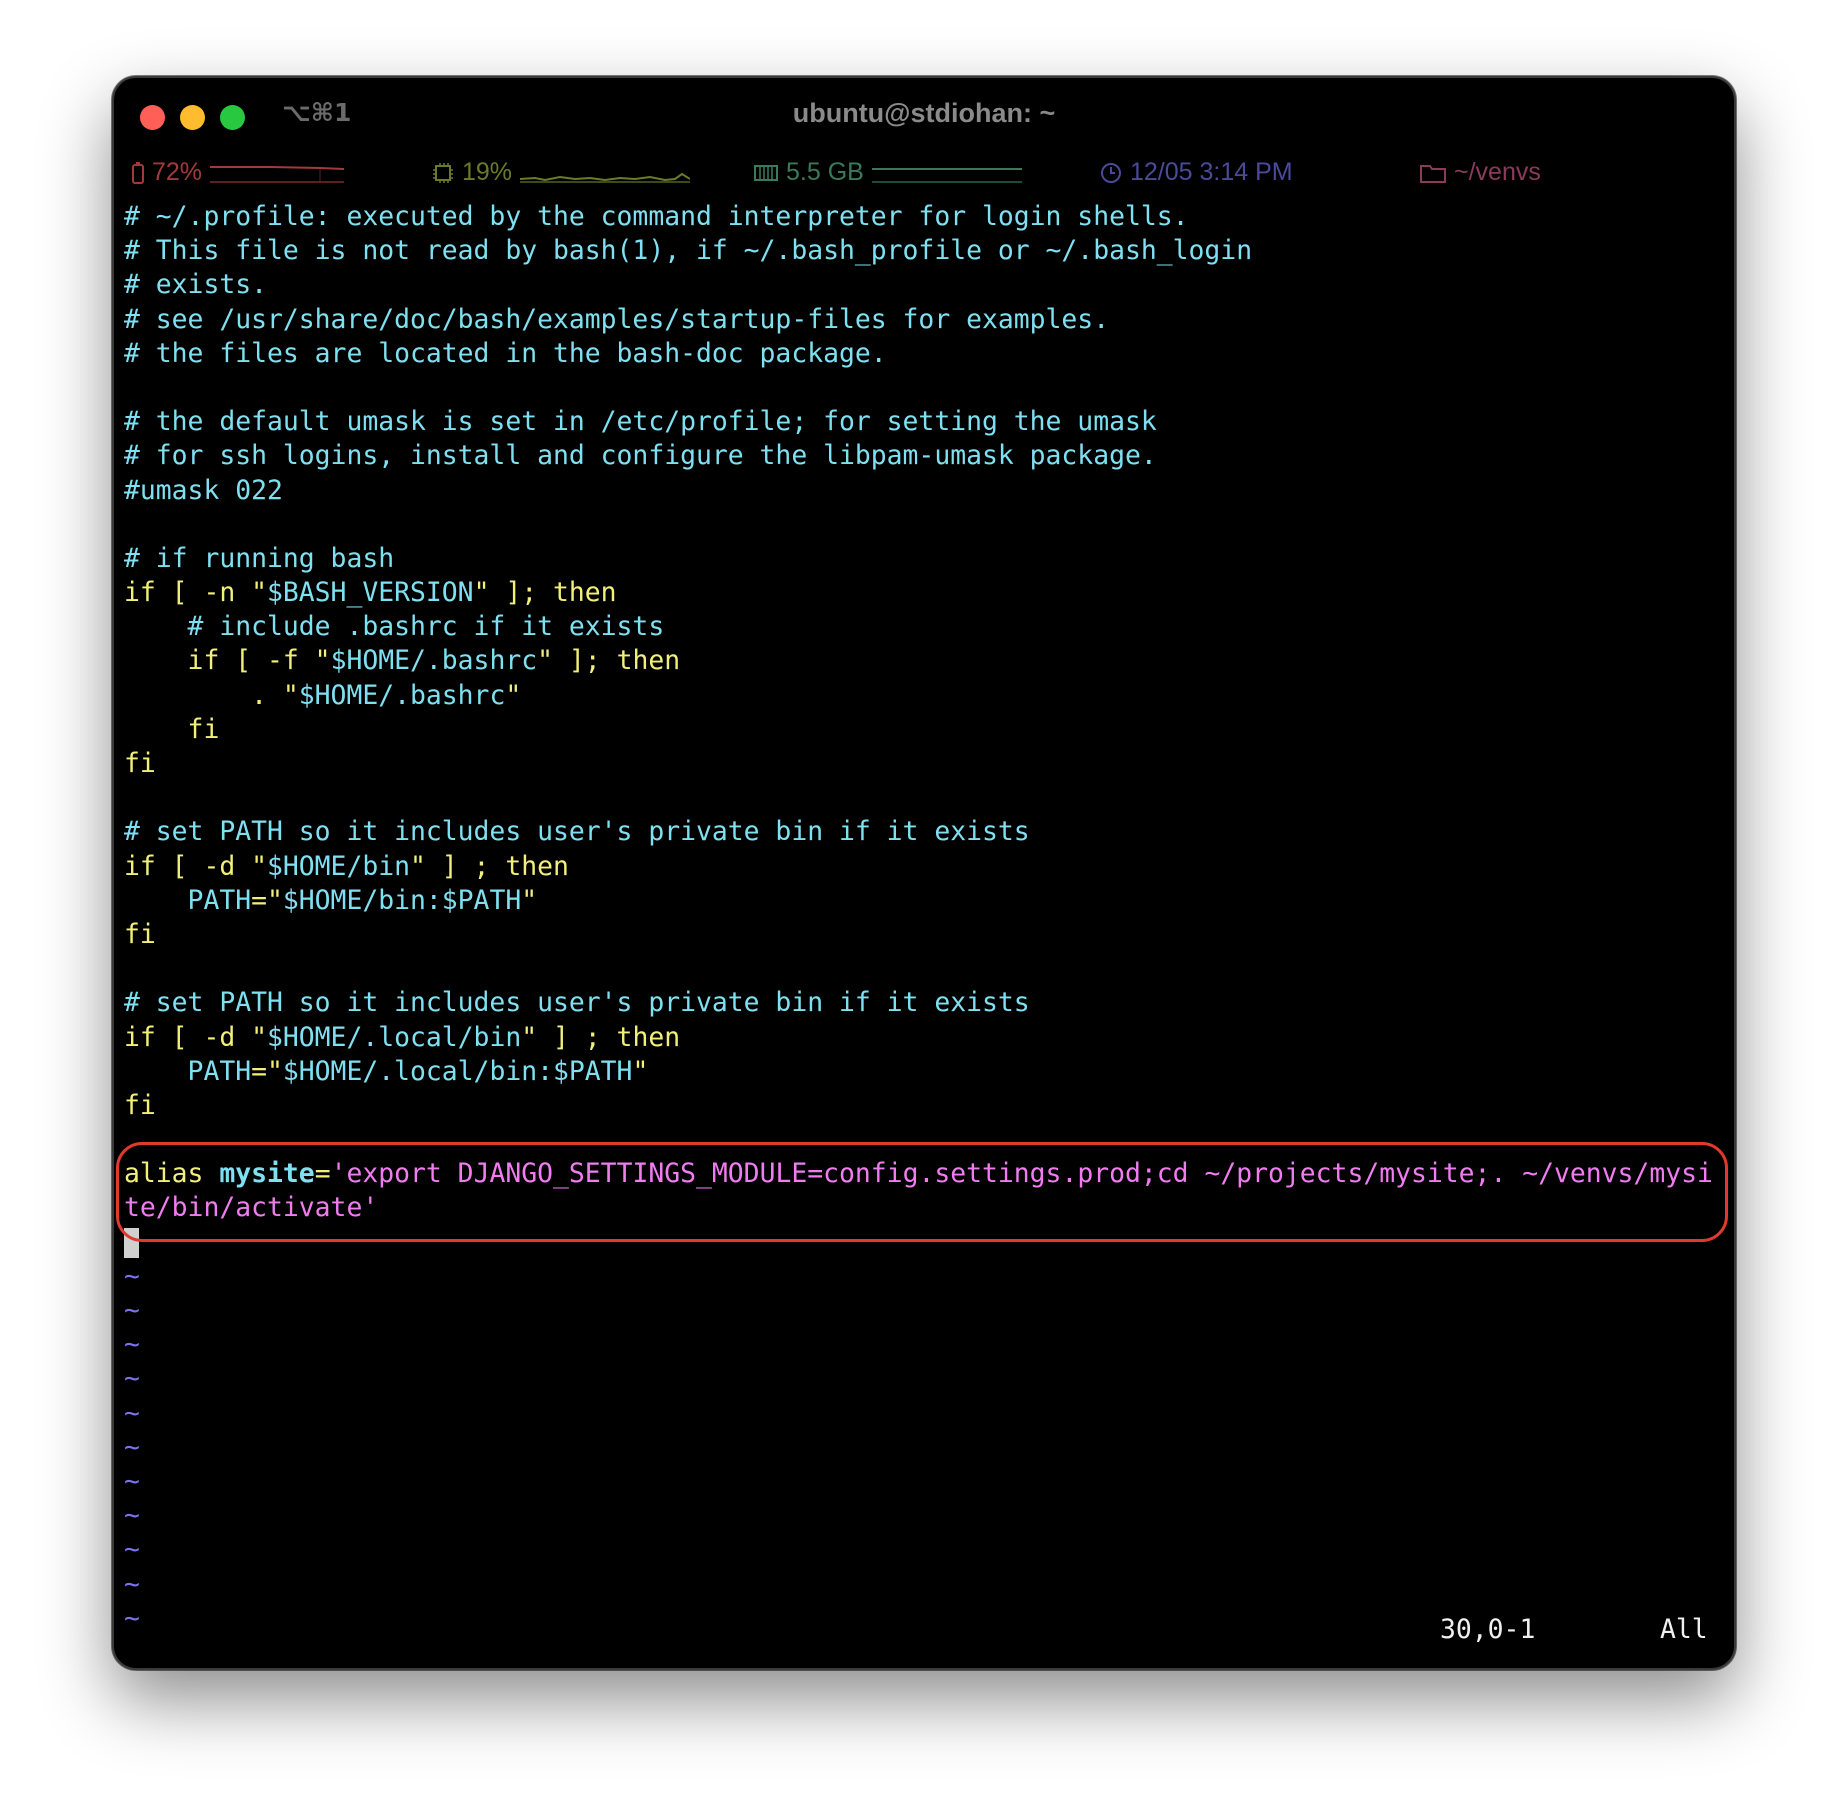 The width and height of the screenshot is (1844, 1814). I want to click on buffer-line: if [ -n "$BASH_VERSION" ]; then, so click(924, 593).